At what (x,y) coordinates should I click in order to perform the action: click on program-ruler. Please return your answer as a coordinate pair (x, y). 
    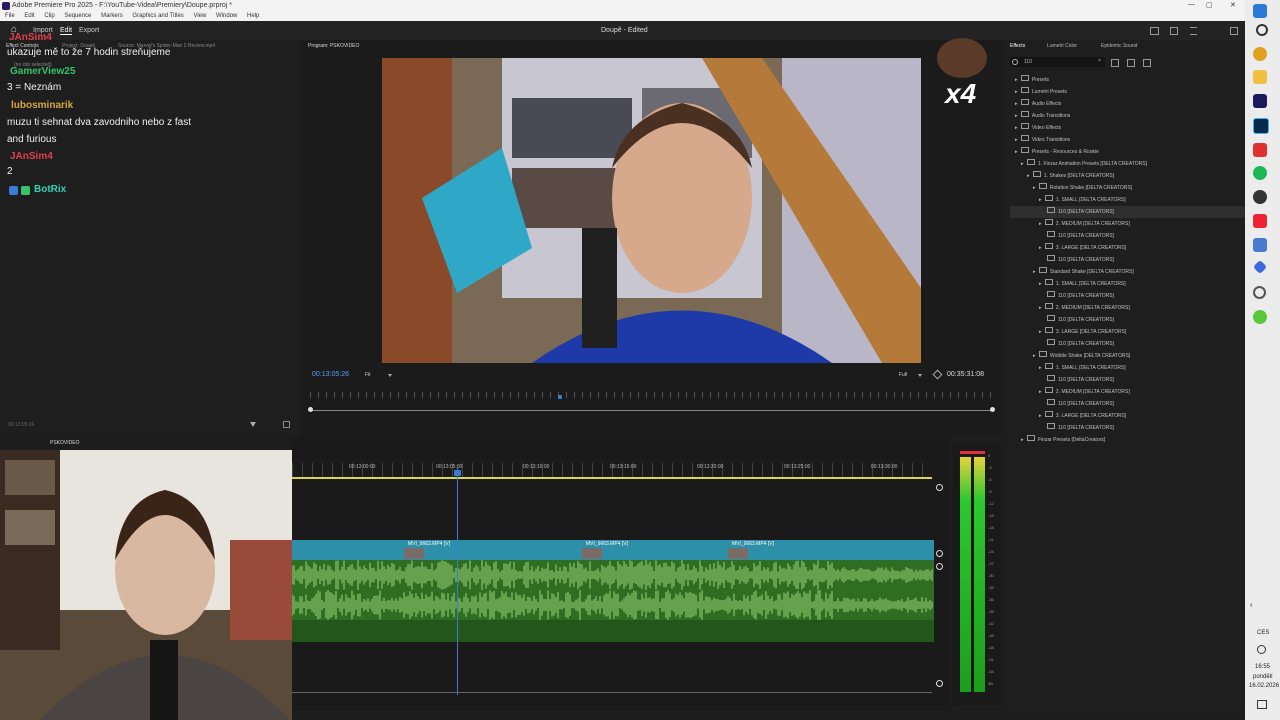
    Looking at the image, I should click on (652, 395).